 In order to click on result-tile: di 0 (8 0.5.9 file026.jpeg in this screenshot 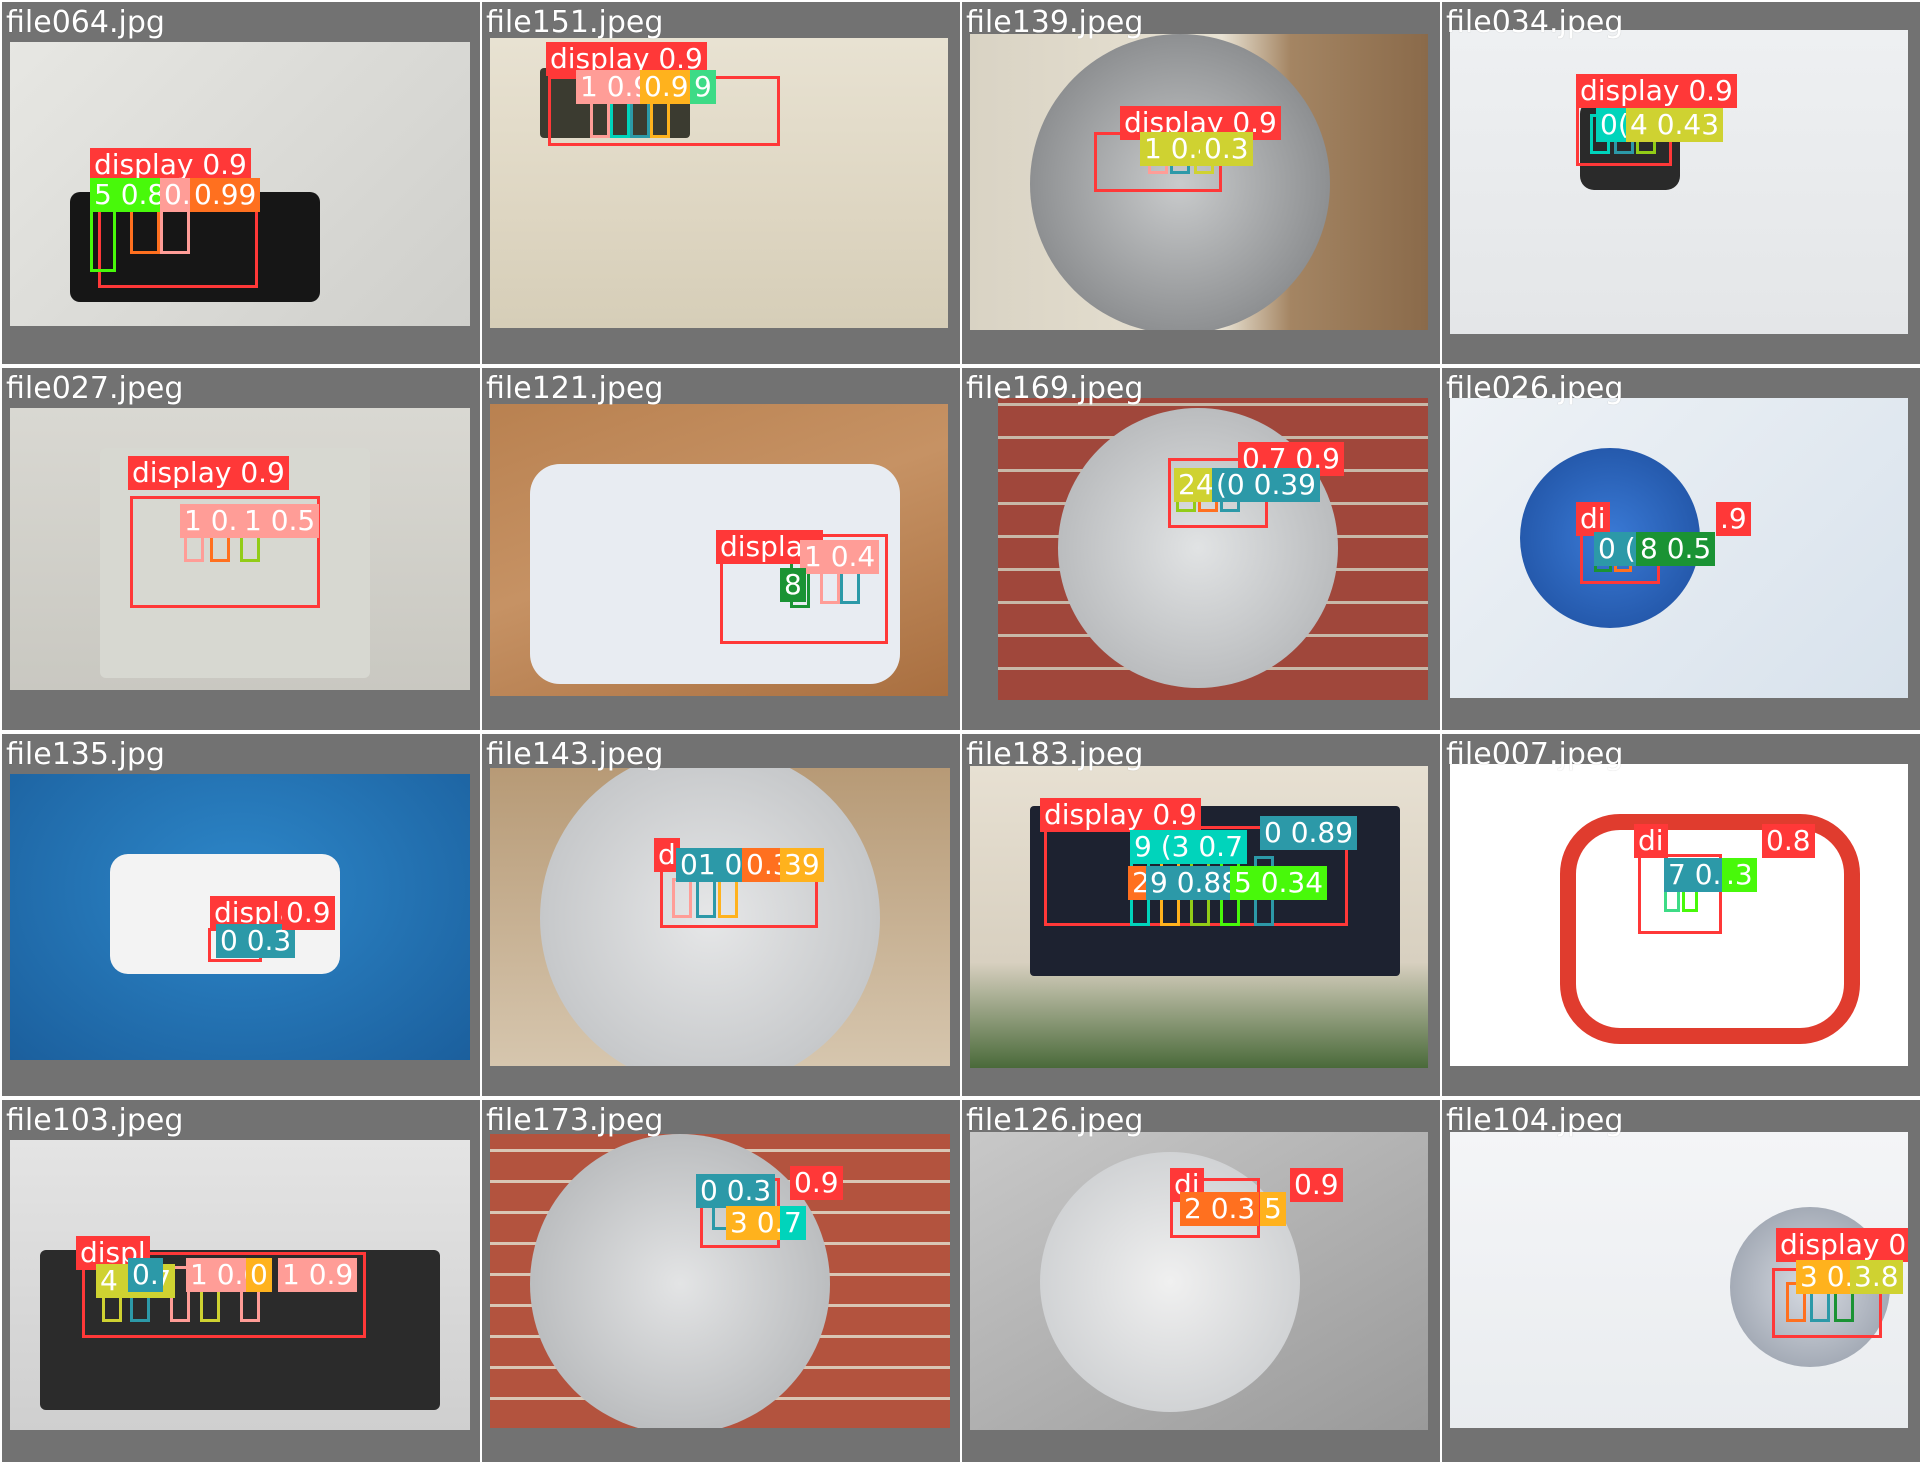, I will do `click(1681, 549)`.